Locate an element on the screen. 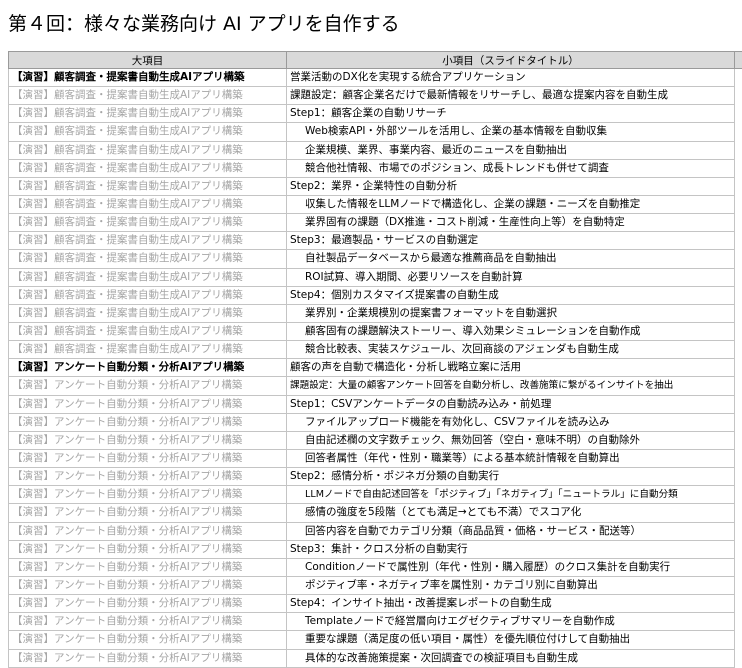 The width and height of the screenshot is (742, 668). sub-item-cell: 営業活動のDX化を実現する統合アプリケーション is located at coordinates (510, 77).